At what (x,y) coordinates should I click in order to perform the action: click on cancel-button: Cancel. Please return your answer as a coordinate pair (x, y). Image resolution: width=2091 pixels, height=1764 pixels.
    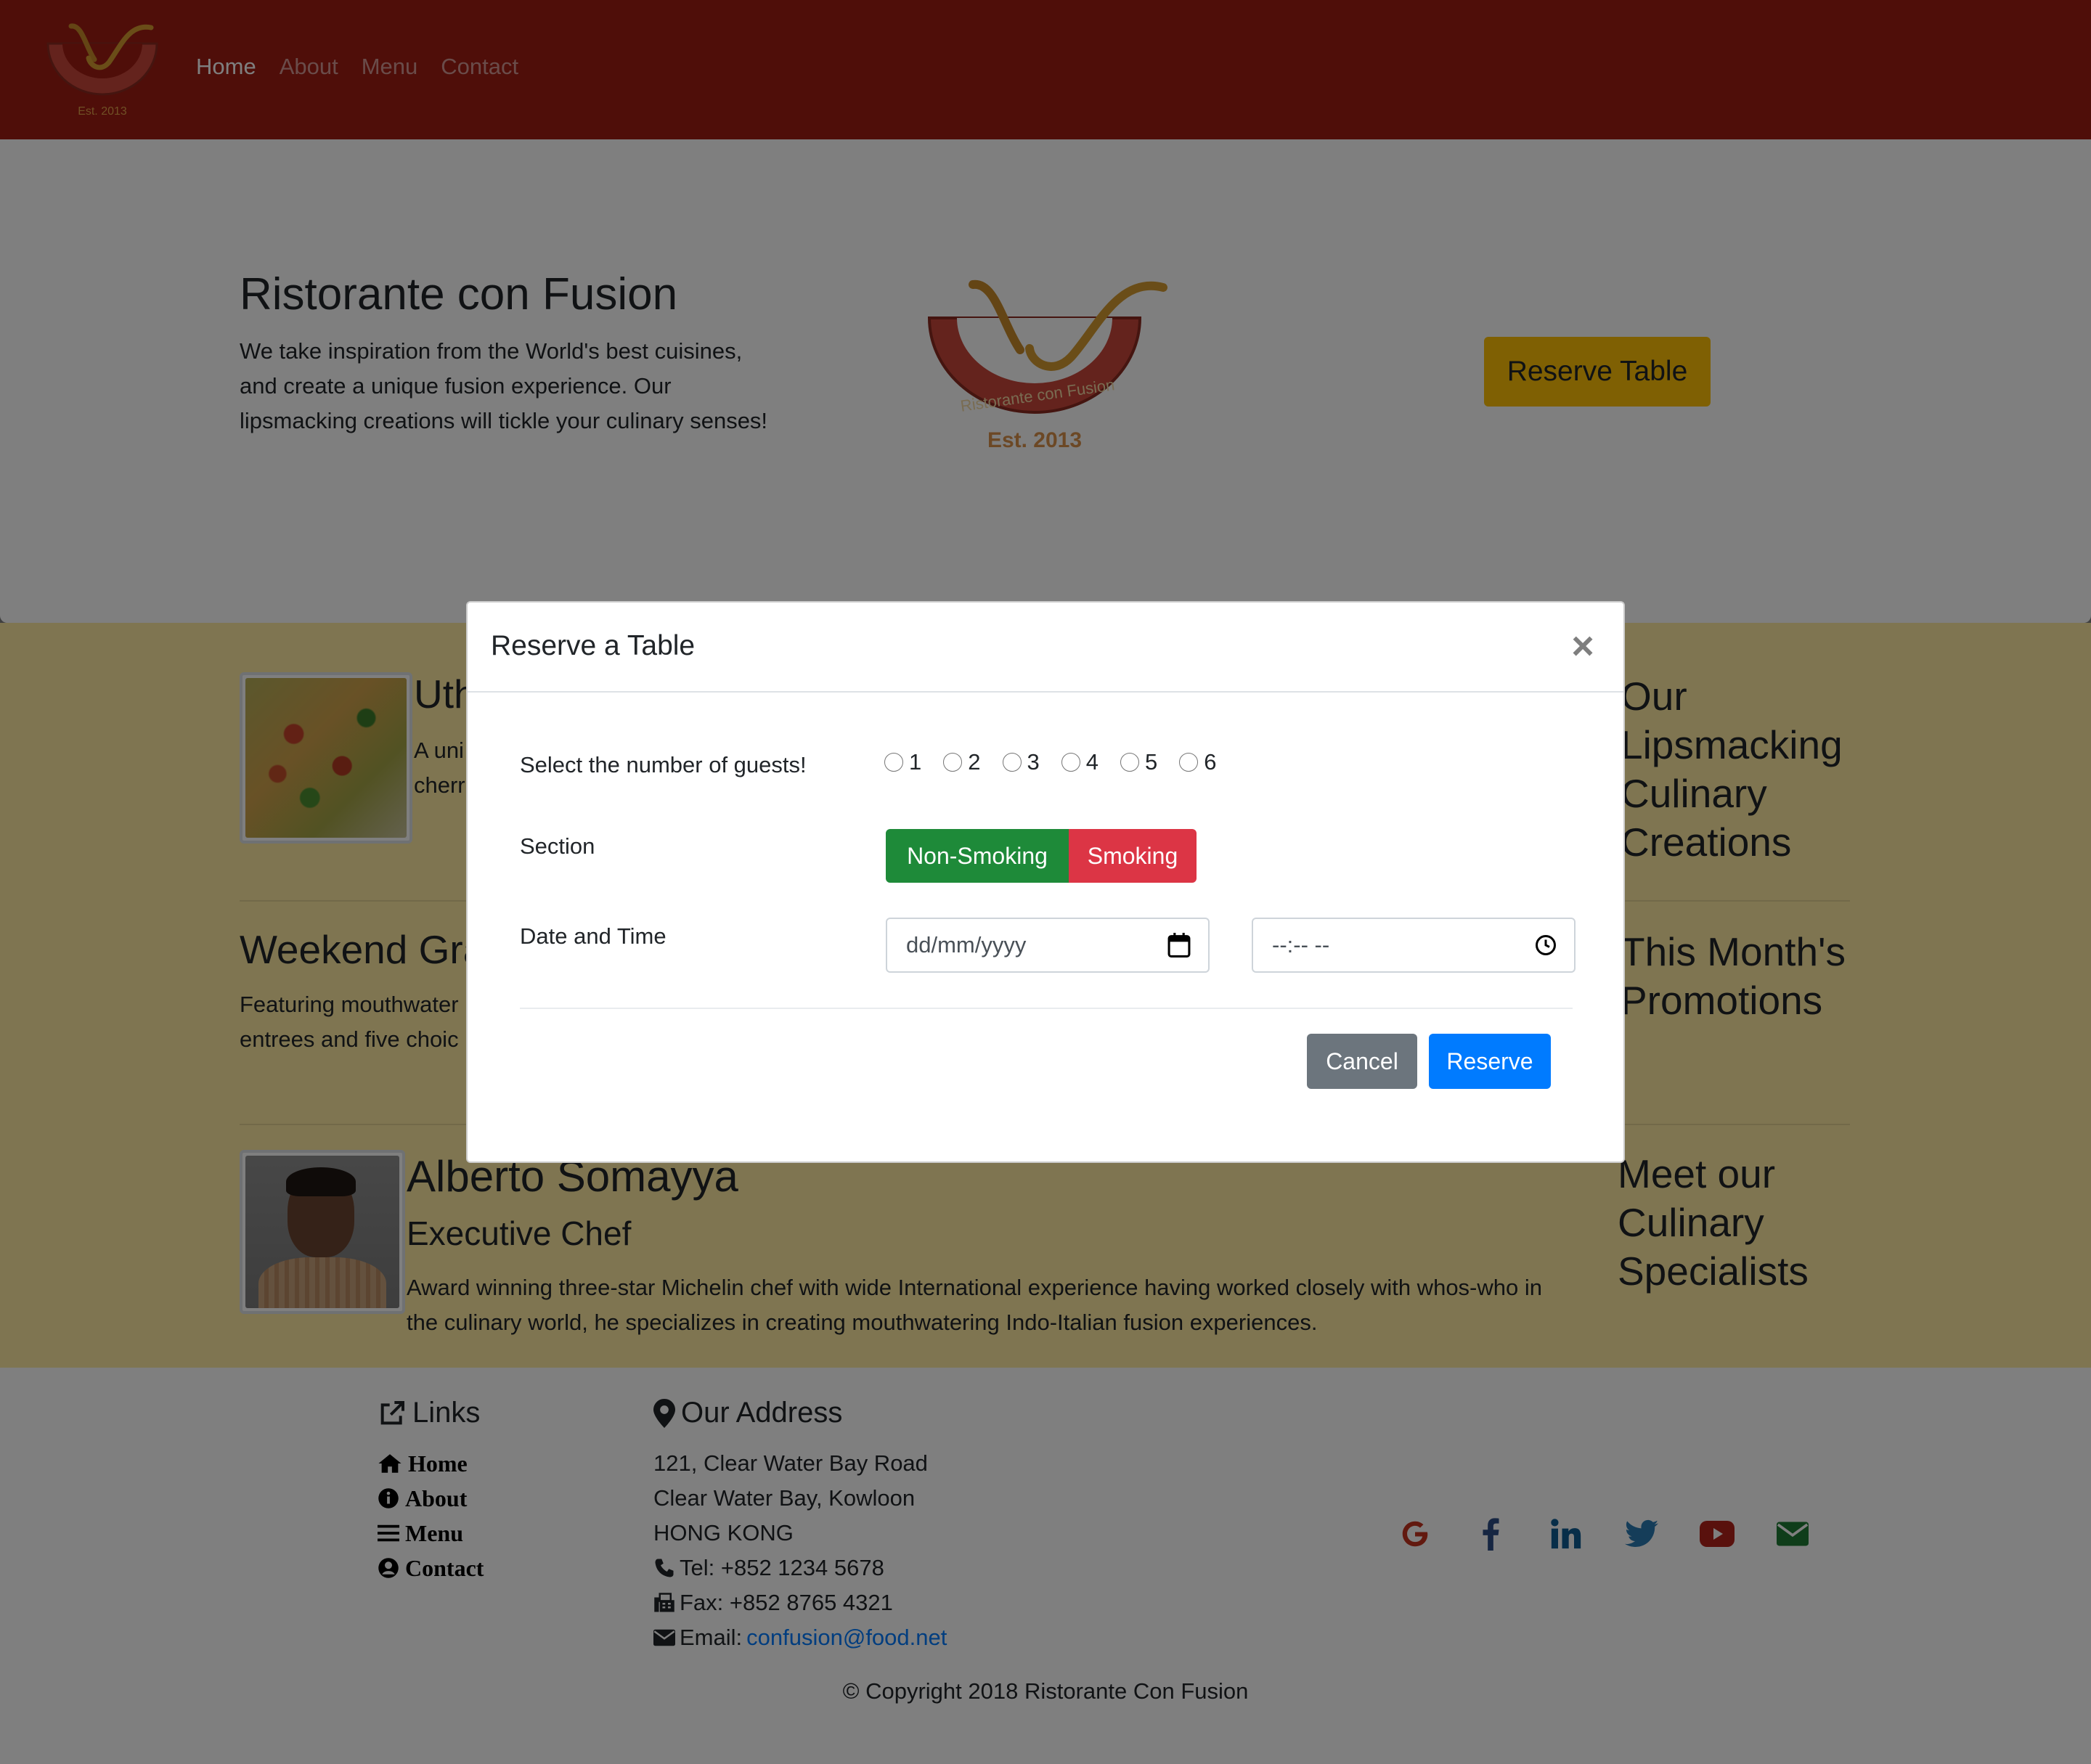
    Looking at the image, I should click on (1362, 1061).